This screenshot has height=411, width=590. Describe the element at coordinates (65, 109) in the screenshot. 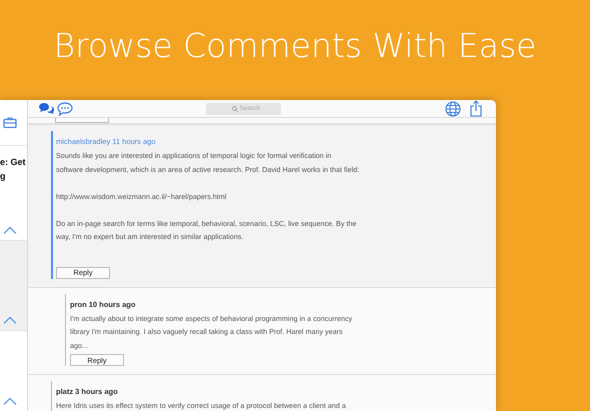

I see `speech-bubble-icon` at that location.